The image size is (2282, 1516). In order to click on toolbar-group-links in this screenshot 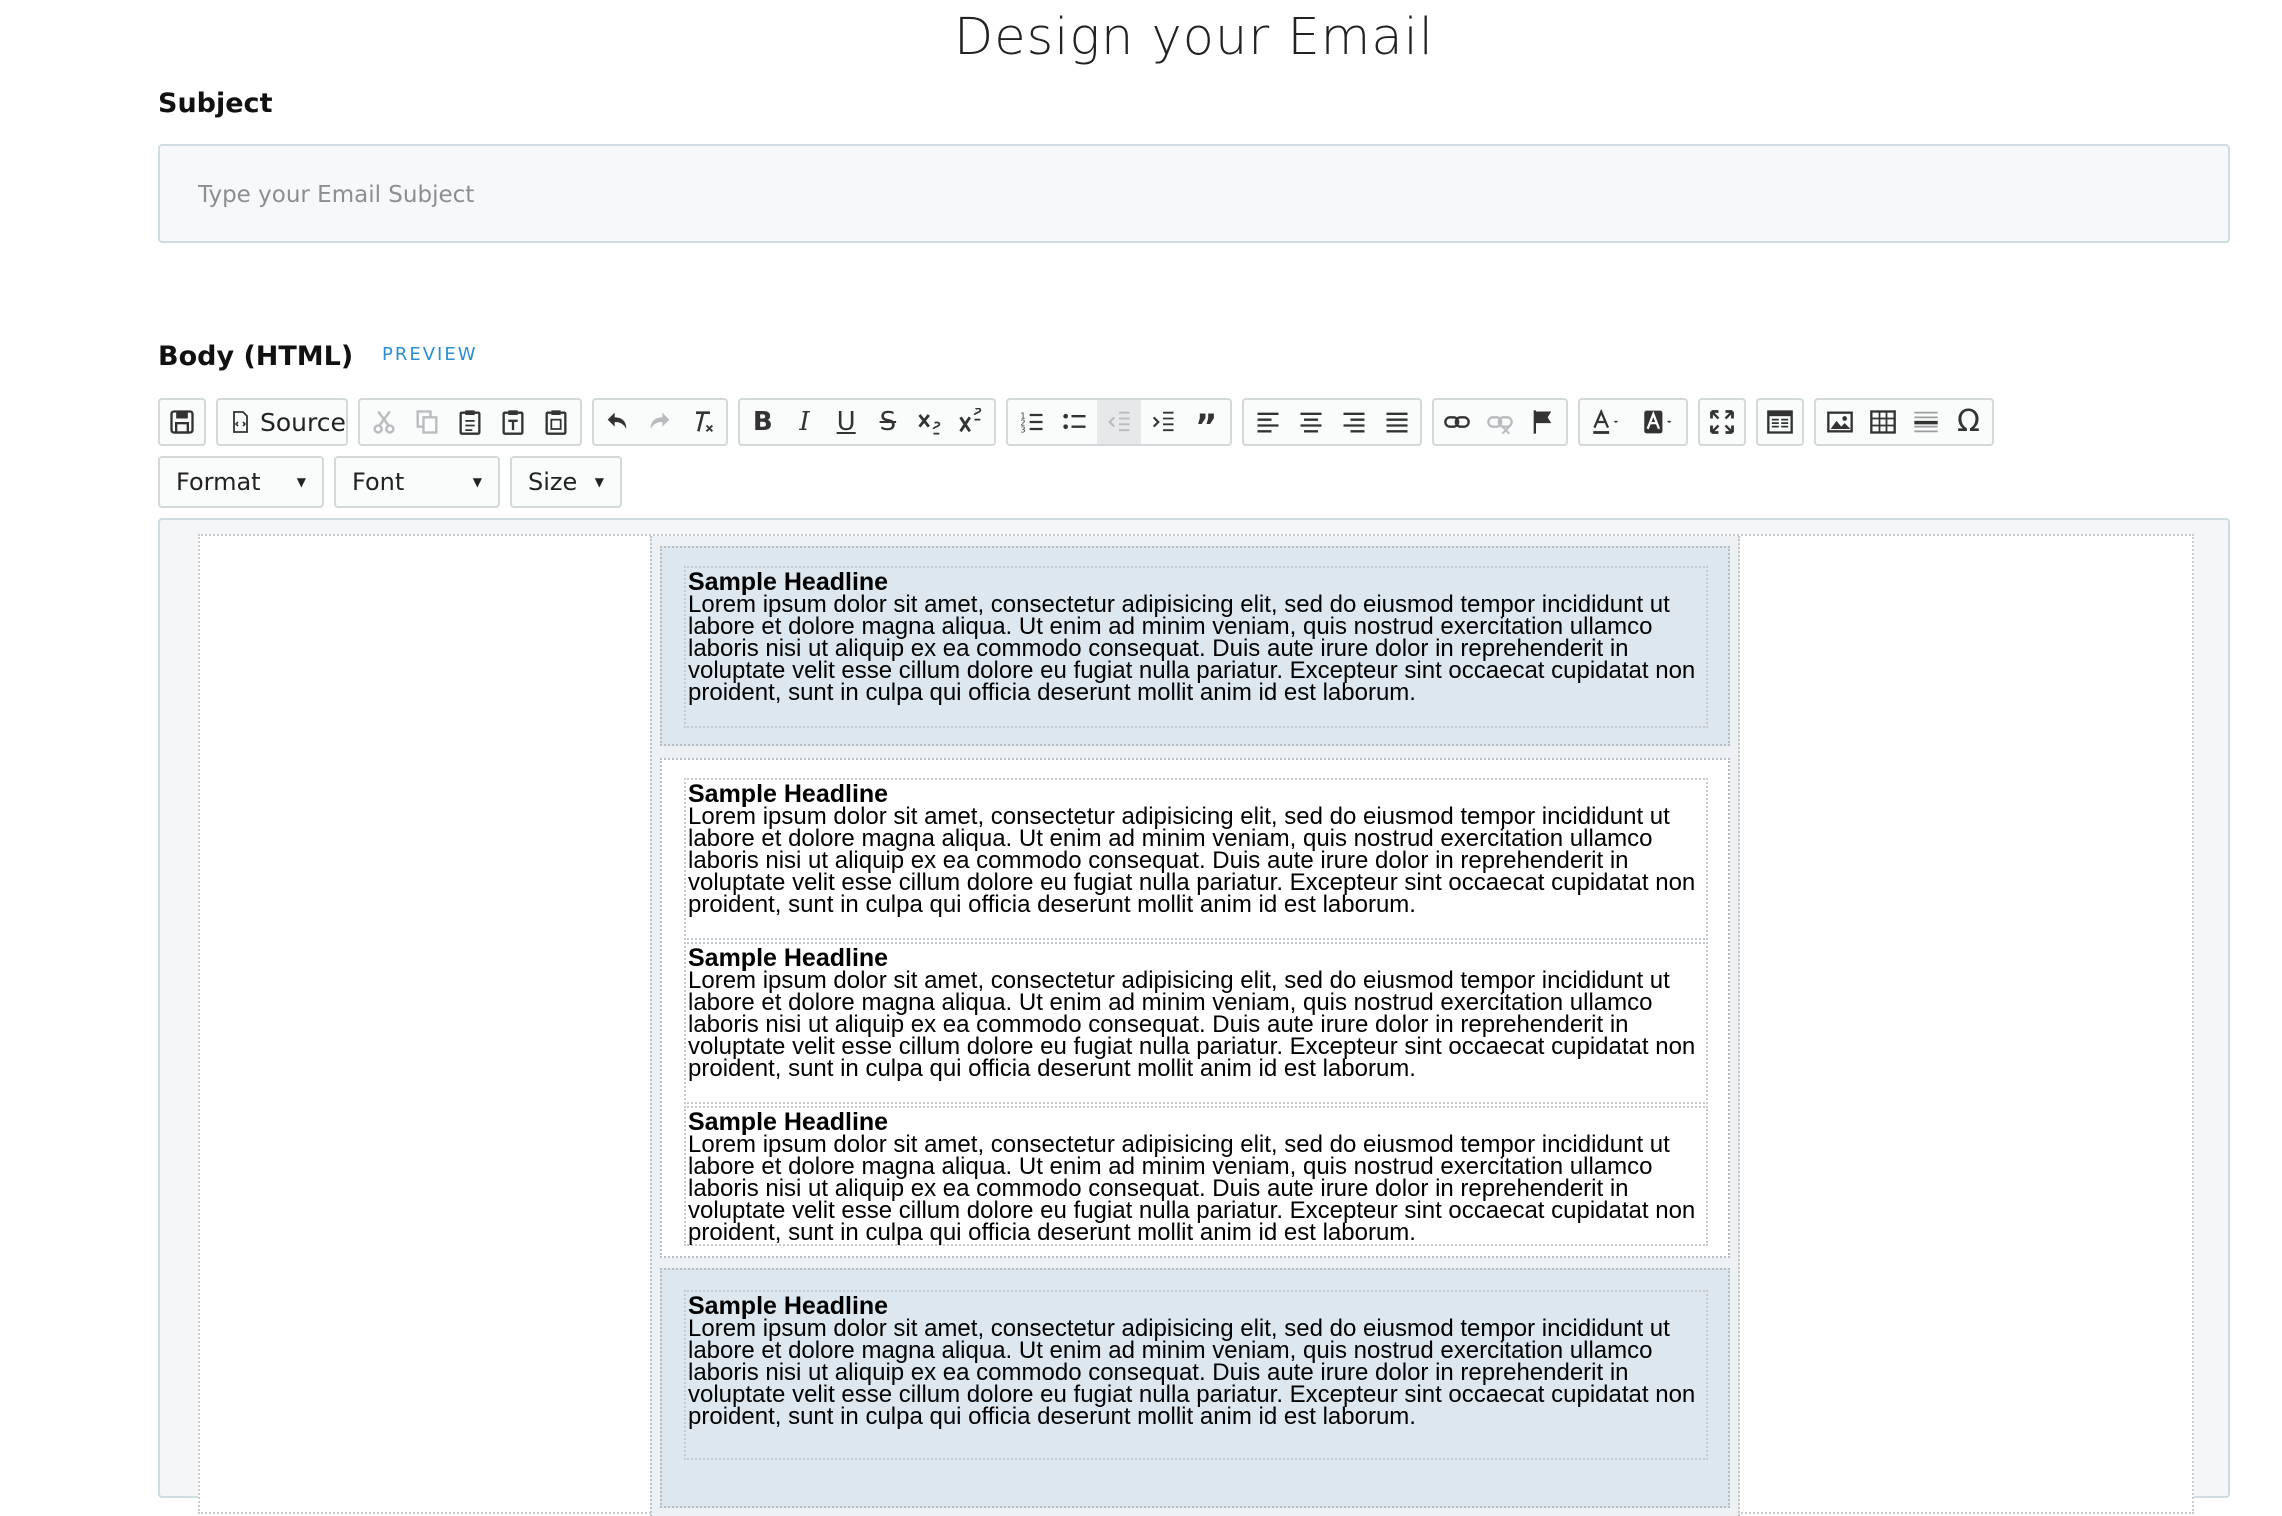, I will do `click(1500, 422)`.